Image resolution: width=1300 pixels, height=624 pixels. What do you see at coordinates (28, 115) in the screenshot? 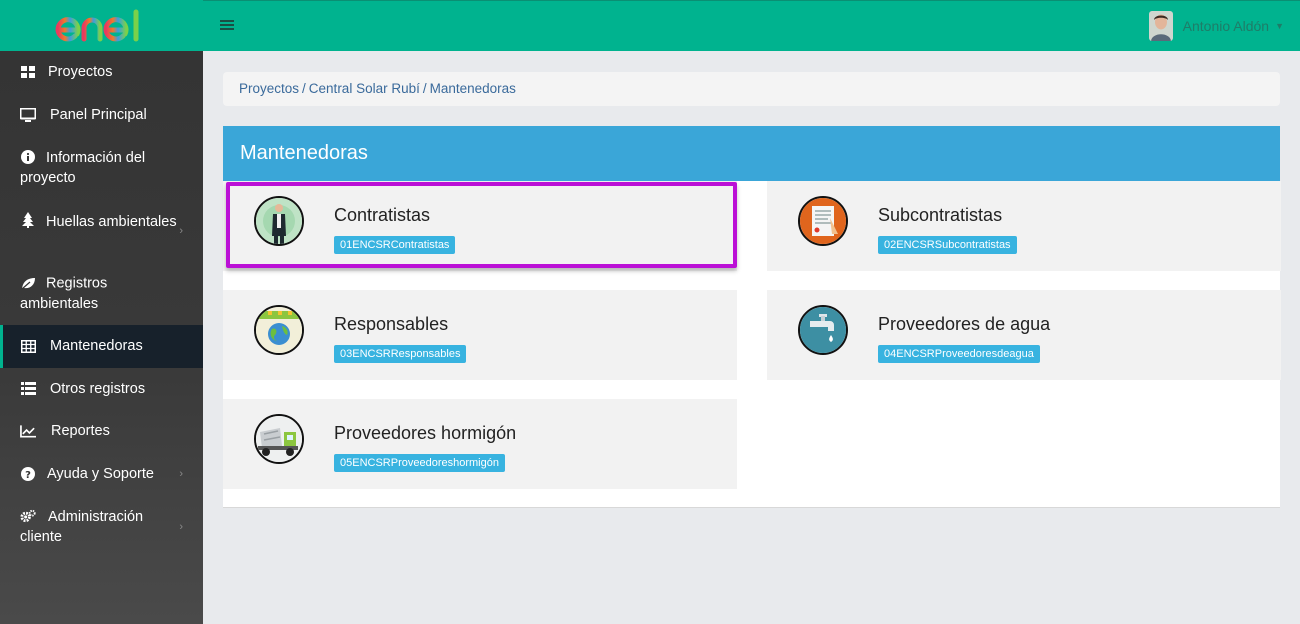
I see `monitor-icon` at bounding box center [28, 115].